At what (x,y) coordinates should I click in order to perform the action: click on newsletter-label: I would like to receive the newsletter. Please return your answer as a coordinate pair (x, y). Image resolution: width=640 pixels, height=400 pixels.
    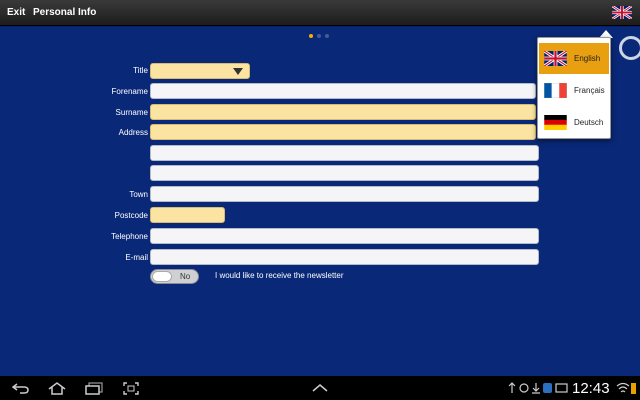
    Looking at the image, I should click on (279, 275).